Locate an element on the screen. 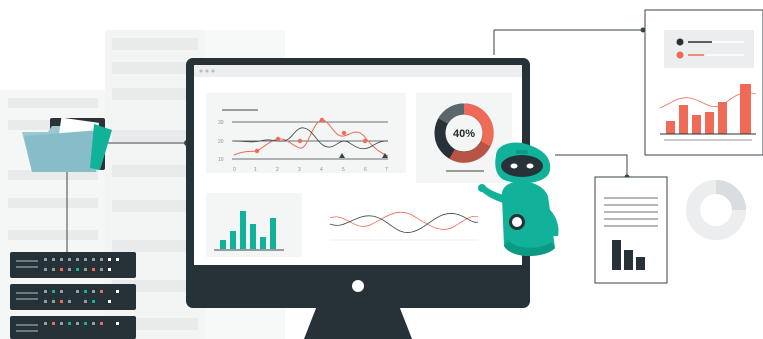 Image resolution: width=763 pixels, height=339 pixels. x-tick: 1 is located at coordinates (255, 170).